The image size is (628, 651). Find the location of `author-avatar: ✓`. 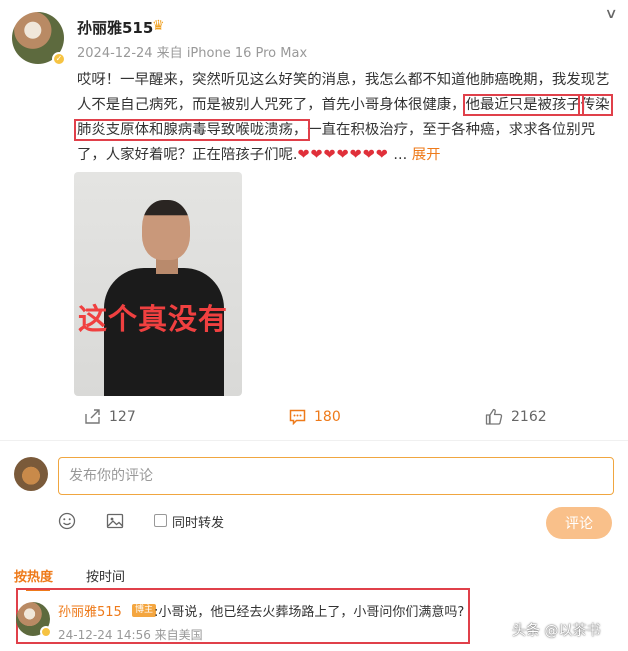

author-avatar: ✓ is located at coordinates (39, 39).